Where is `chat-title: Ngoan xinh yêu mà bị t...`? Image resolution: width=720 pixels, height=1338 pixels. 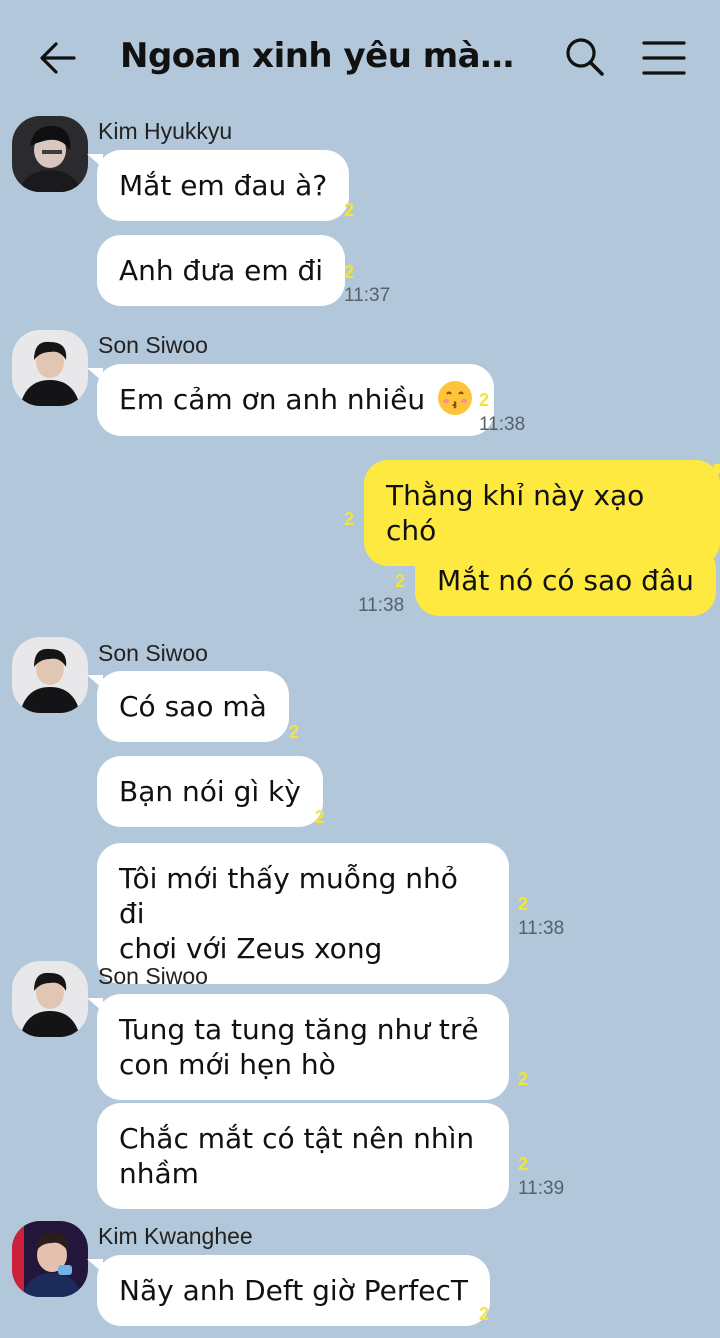 chat-title: Ngoan xinh yêu mà bị t... is located at coordinates (320, 56).